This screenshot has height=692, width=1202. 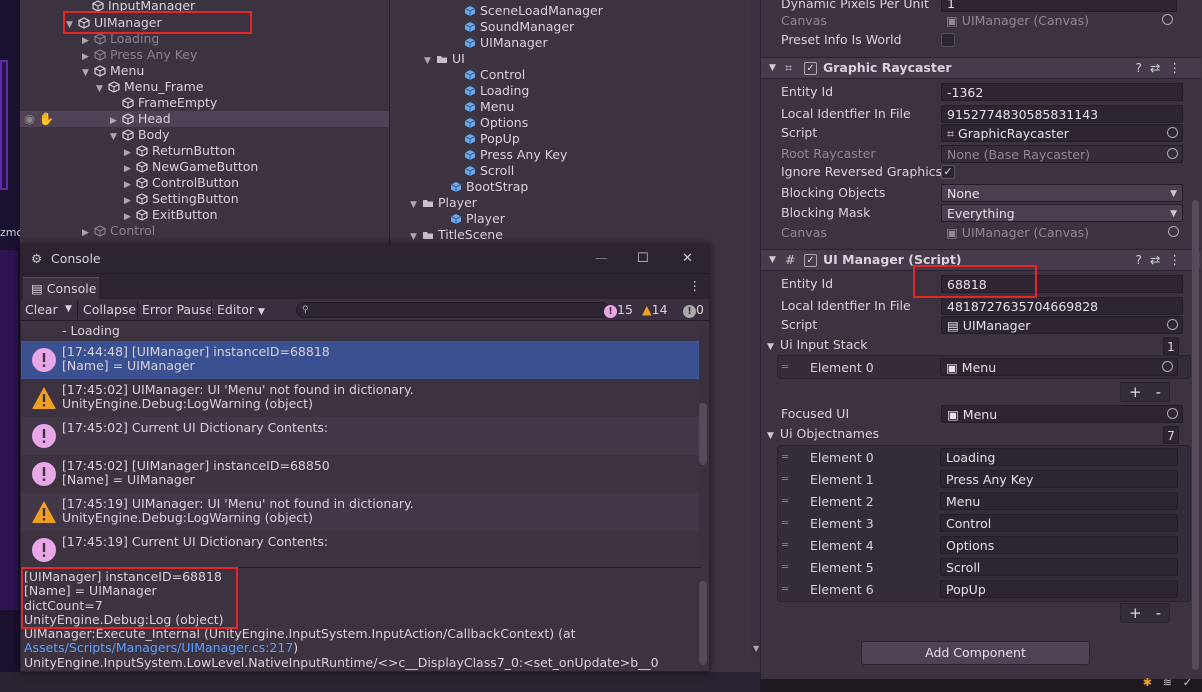 I want to click on list-element: ═ Element 6 PopUp, so click(x=984, y=590).